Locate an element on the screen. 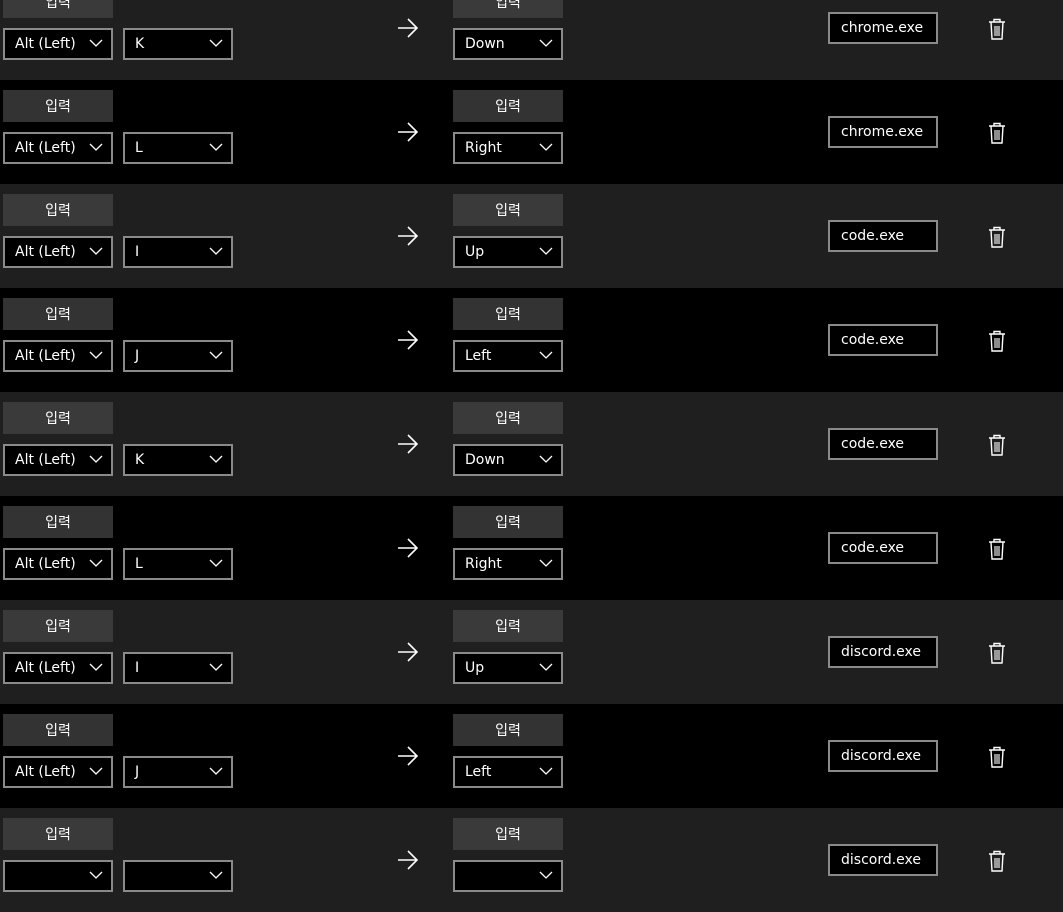 The image size is (1063, 912). remap-row: 입력 Alt (Left) L 입력 Right code.exe is located at coordinates (531, 548).